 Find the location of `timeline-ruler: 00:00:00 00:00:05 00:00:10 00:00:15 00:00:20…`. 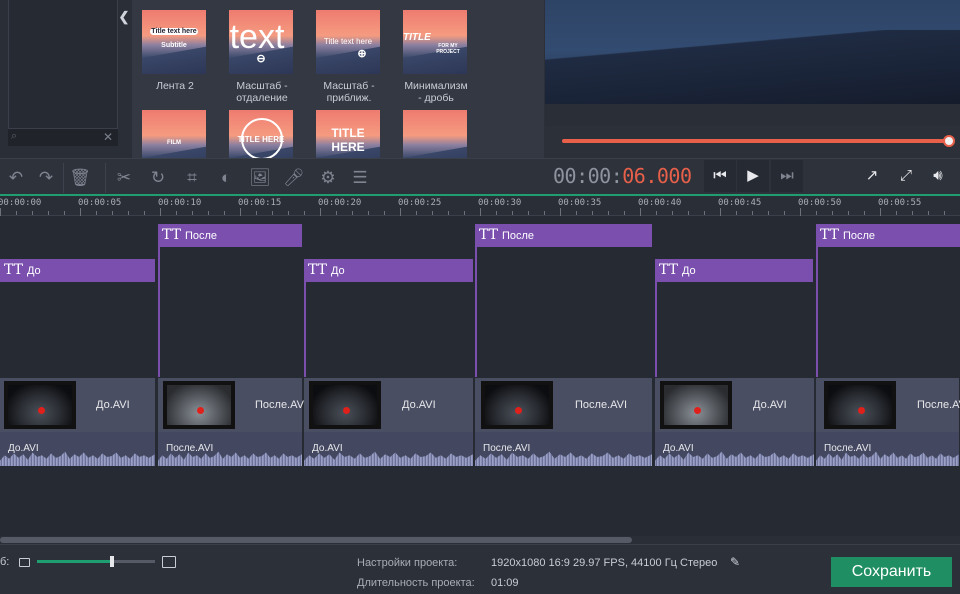

timeline-ruler: 00:00:00 00:00:05 00:00:10 00:00:15 00:00:20… is located at coordinates (480, 206).